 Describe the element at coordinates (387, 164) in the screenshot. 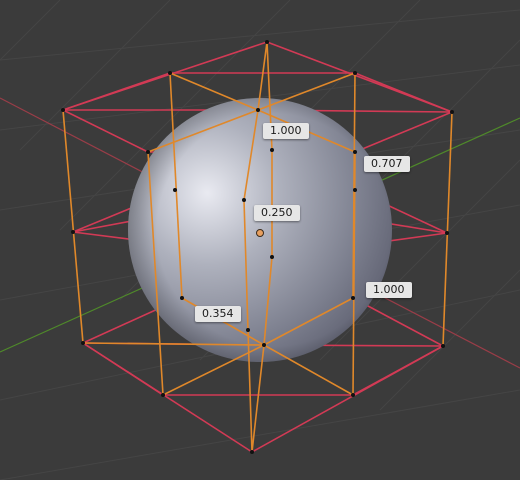

I see `weight-label-upper-right: 0.707` at that location.